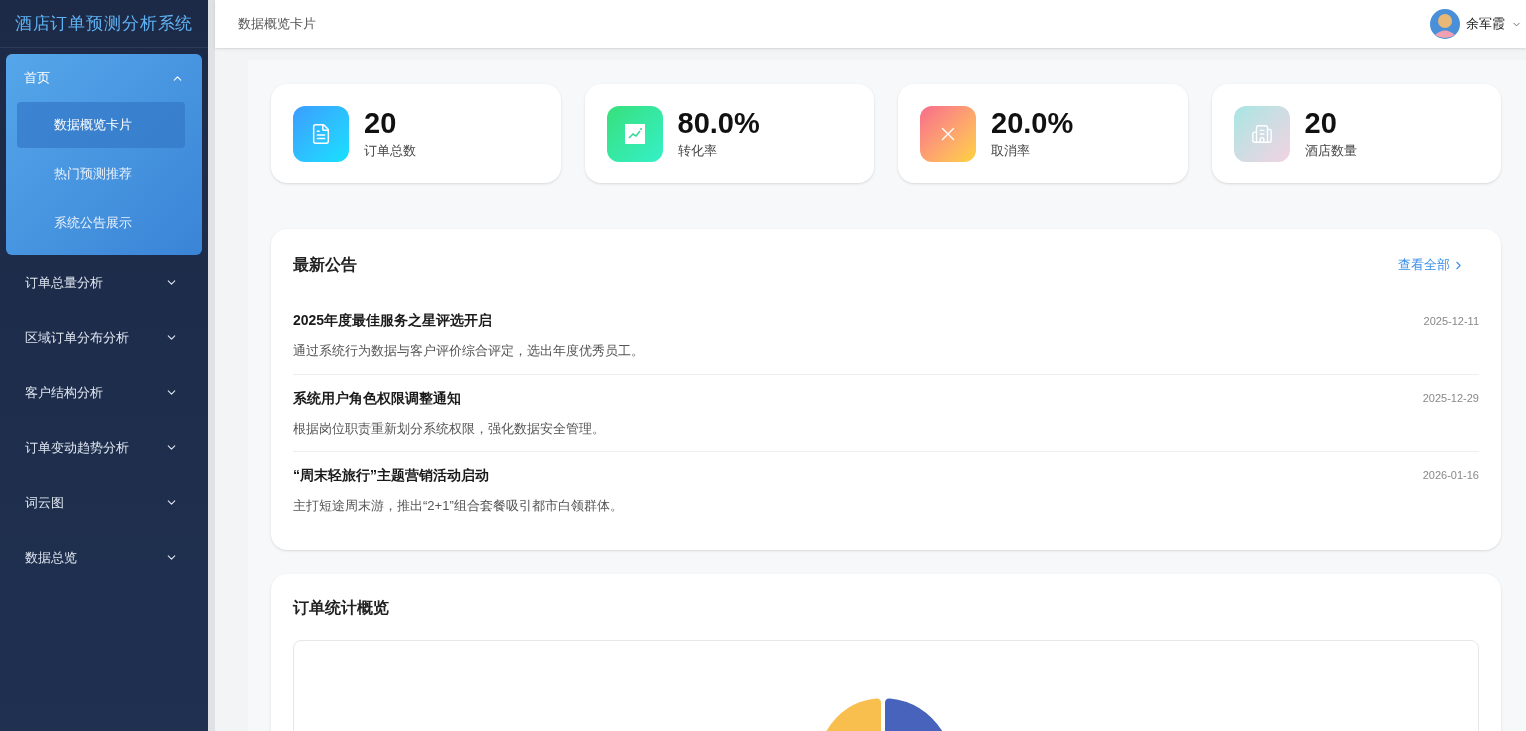 The width and height of the screenshot is (1526, 731). I want to click on stat-value: 20.0%, so click(1032, 122).